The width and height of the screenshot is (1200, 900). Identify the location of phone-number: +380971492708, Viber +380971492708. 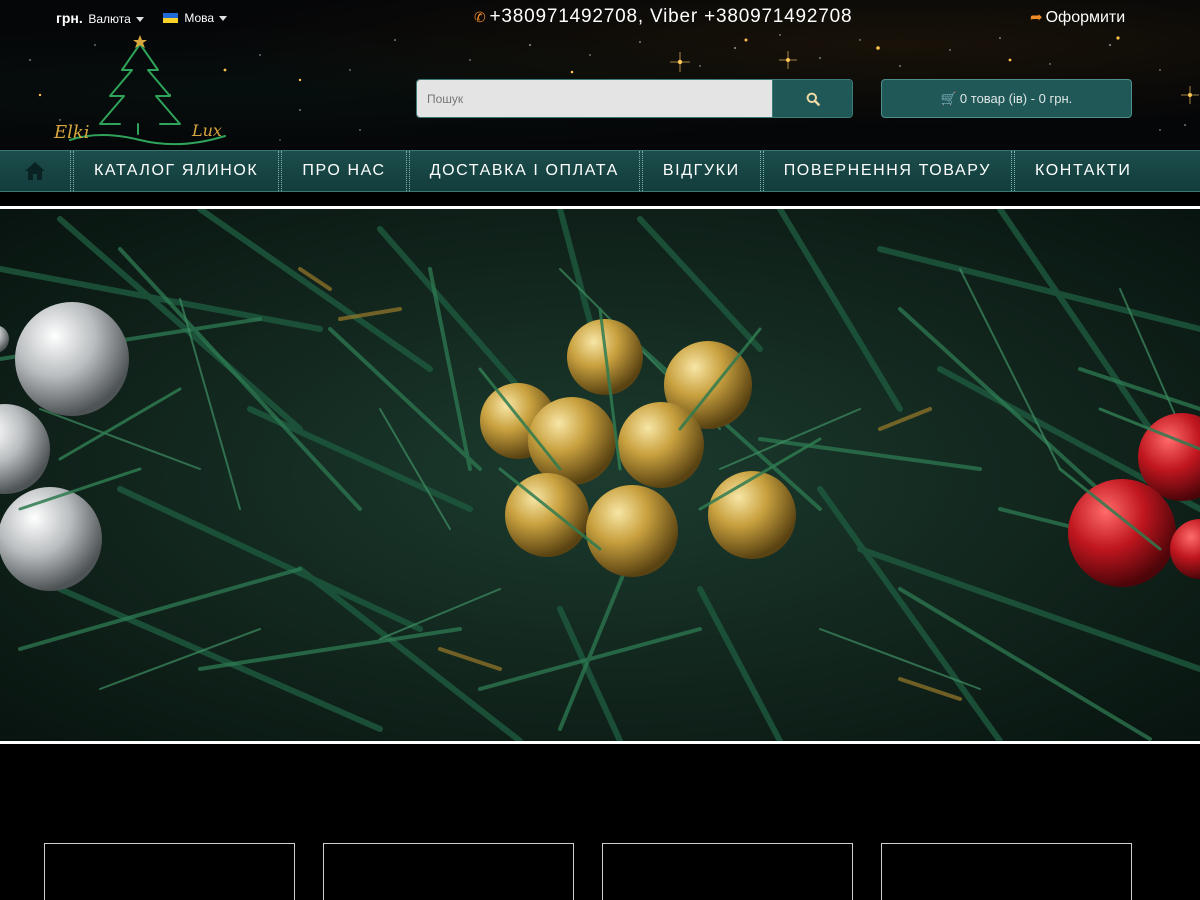
(671, 16).